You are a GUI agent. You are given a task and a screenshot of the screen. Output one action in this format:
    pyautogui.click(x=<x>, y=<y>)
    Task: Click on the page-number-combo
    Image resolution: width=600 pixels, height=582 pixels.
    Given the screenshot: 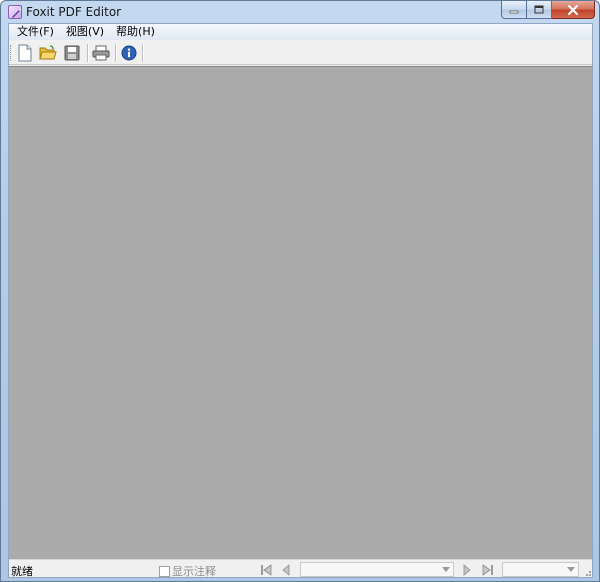 What is the action you would take?
    pyautogui.click(x=377, y=569)
    